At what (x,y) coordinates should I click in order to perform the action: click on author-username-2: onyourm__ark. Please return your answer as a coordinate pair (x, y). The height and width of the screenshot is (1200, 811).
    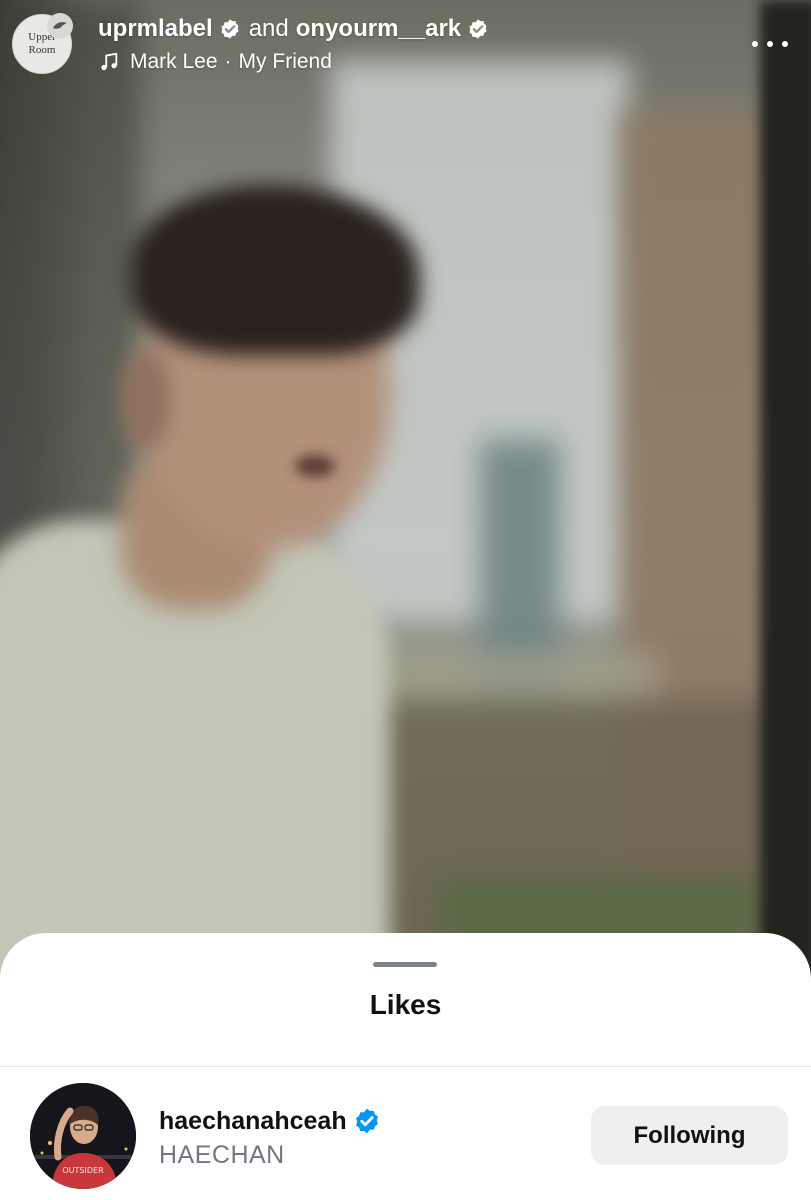
    Looking at the image, I should click on (378, 29).